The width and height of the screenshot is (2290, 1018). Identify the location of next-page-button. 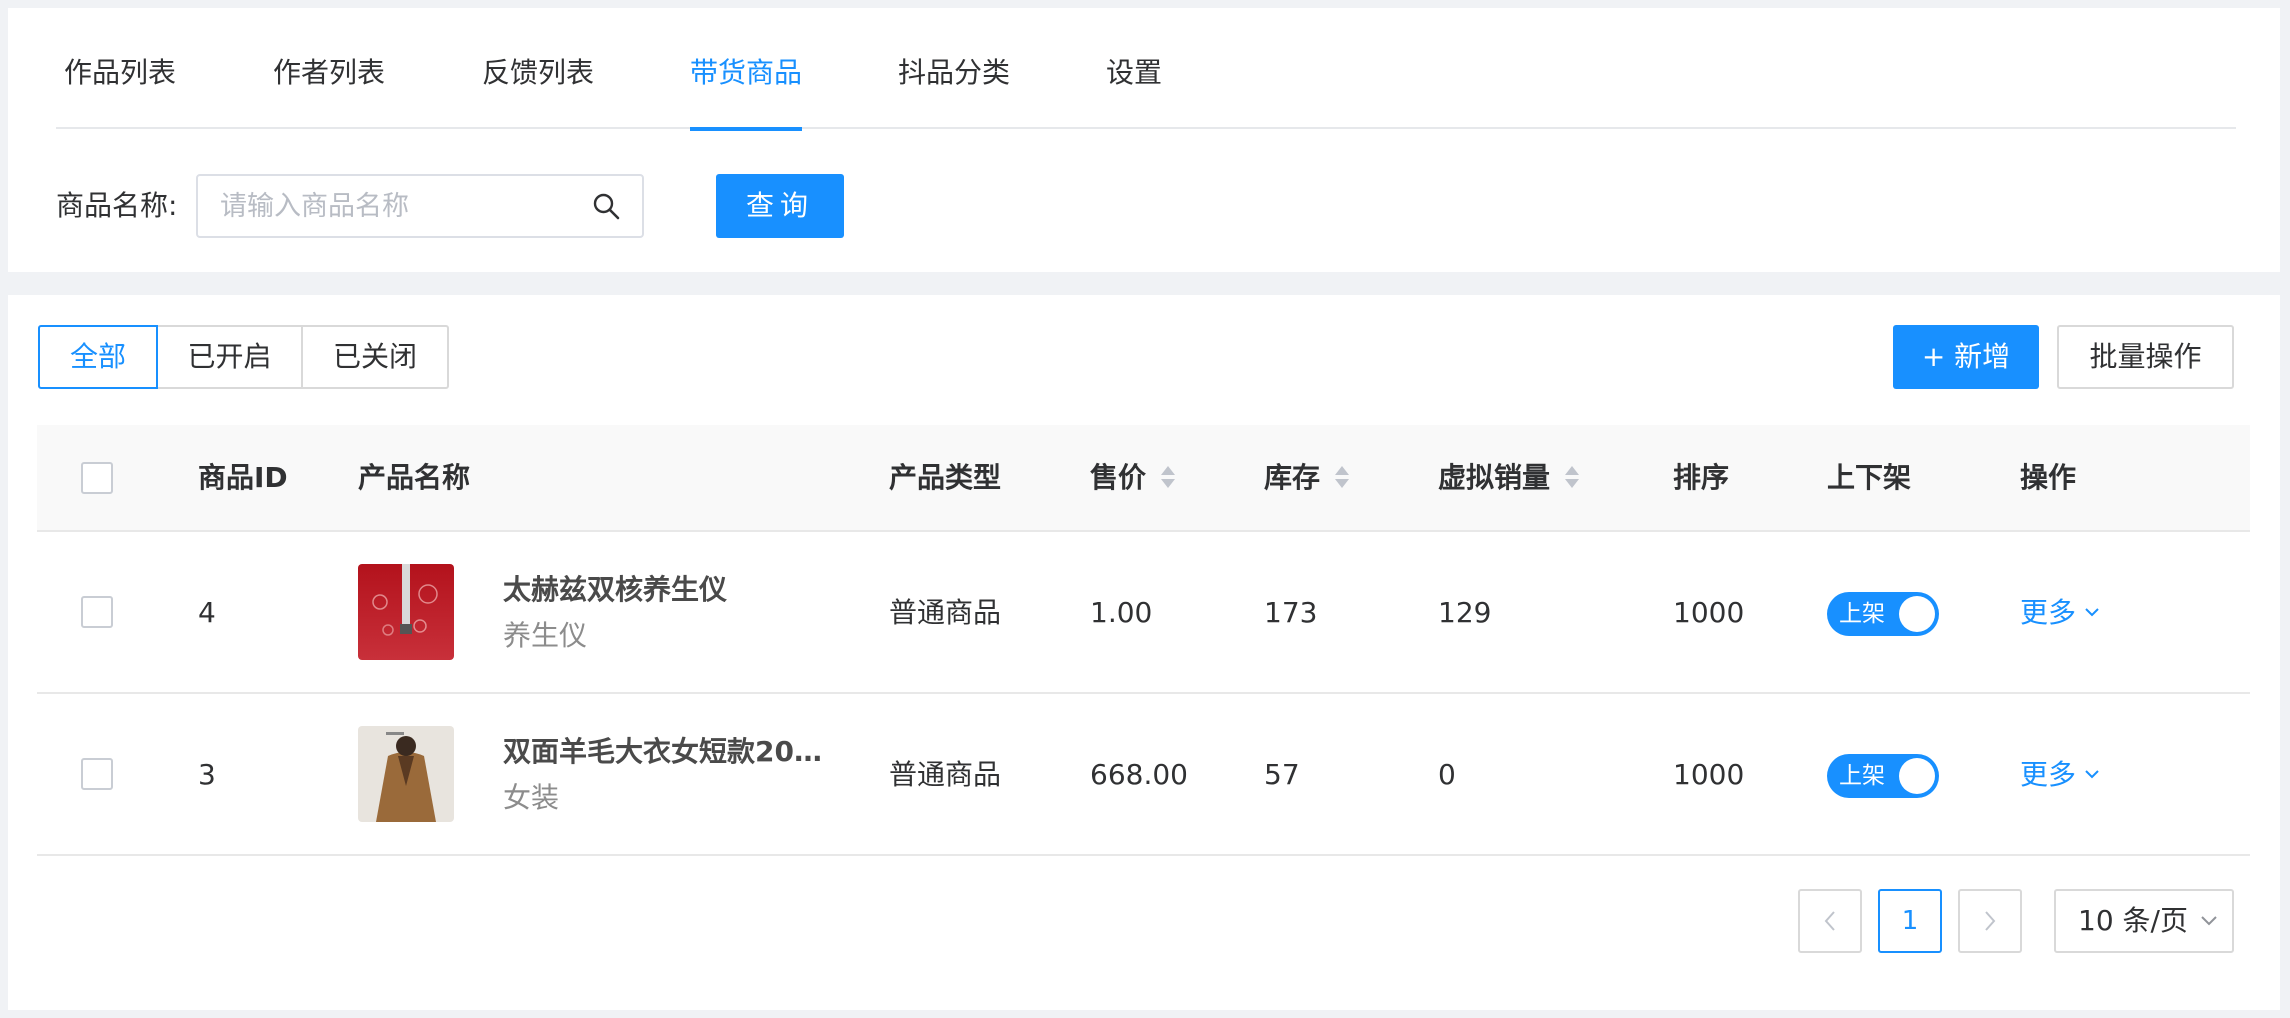
(1990, 921).